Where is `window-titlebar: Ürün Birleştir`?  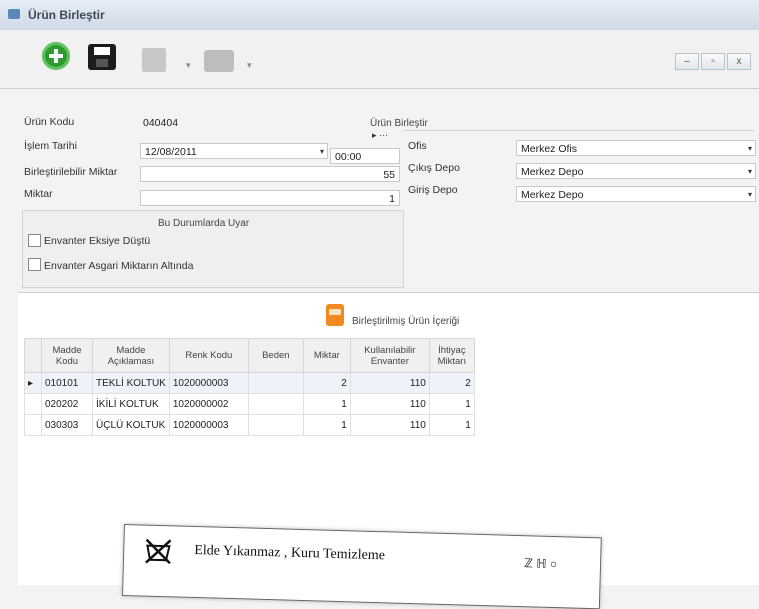 window-titlebar: Ürün Birleştir is located at coordinates (379, 15).